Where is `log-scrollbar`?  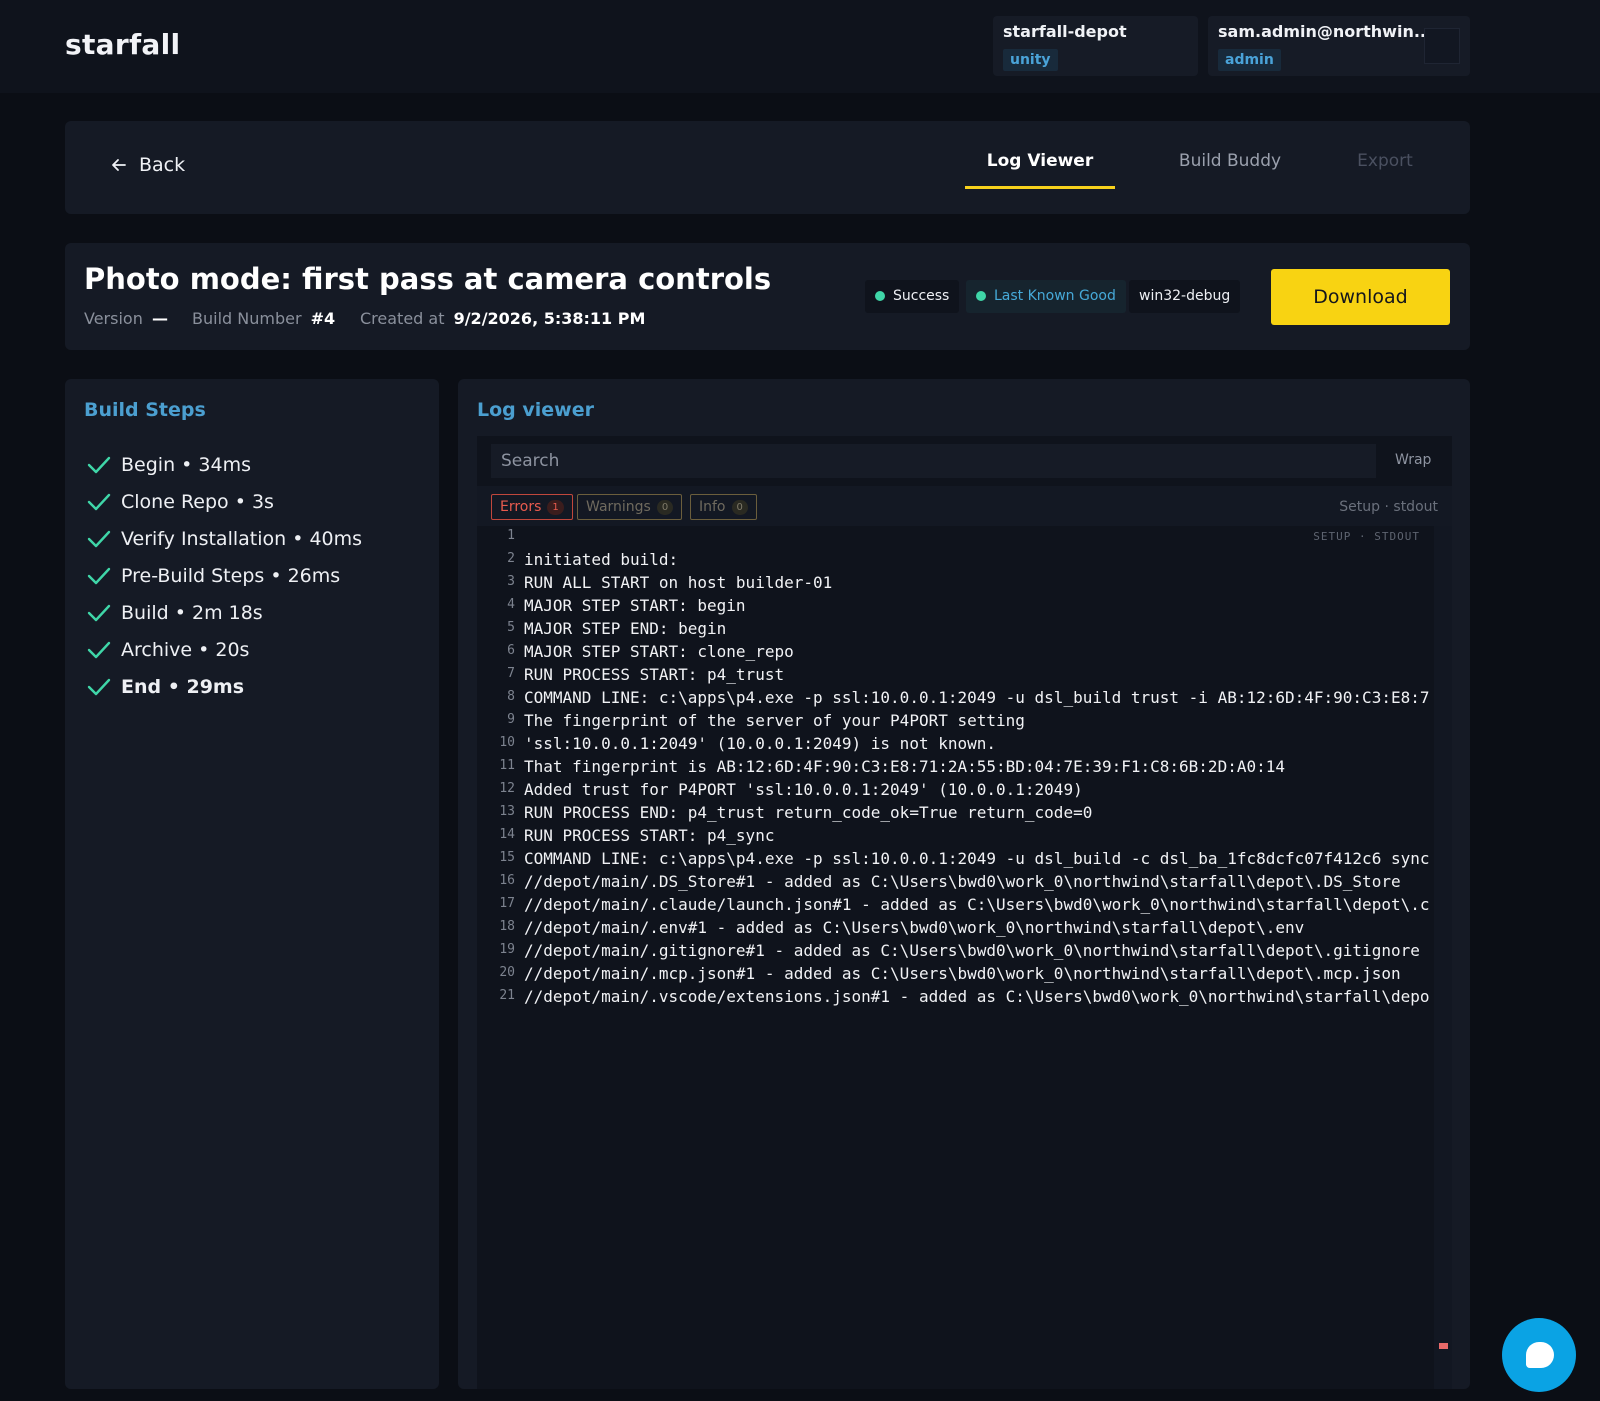
log-scrollbar is located at coordinates (1443, 957).